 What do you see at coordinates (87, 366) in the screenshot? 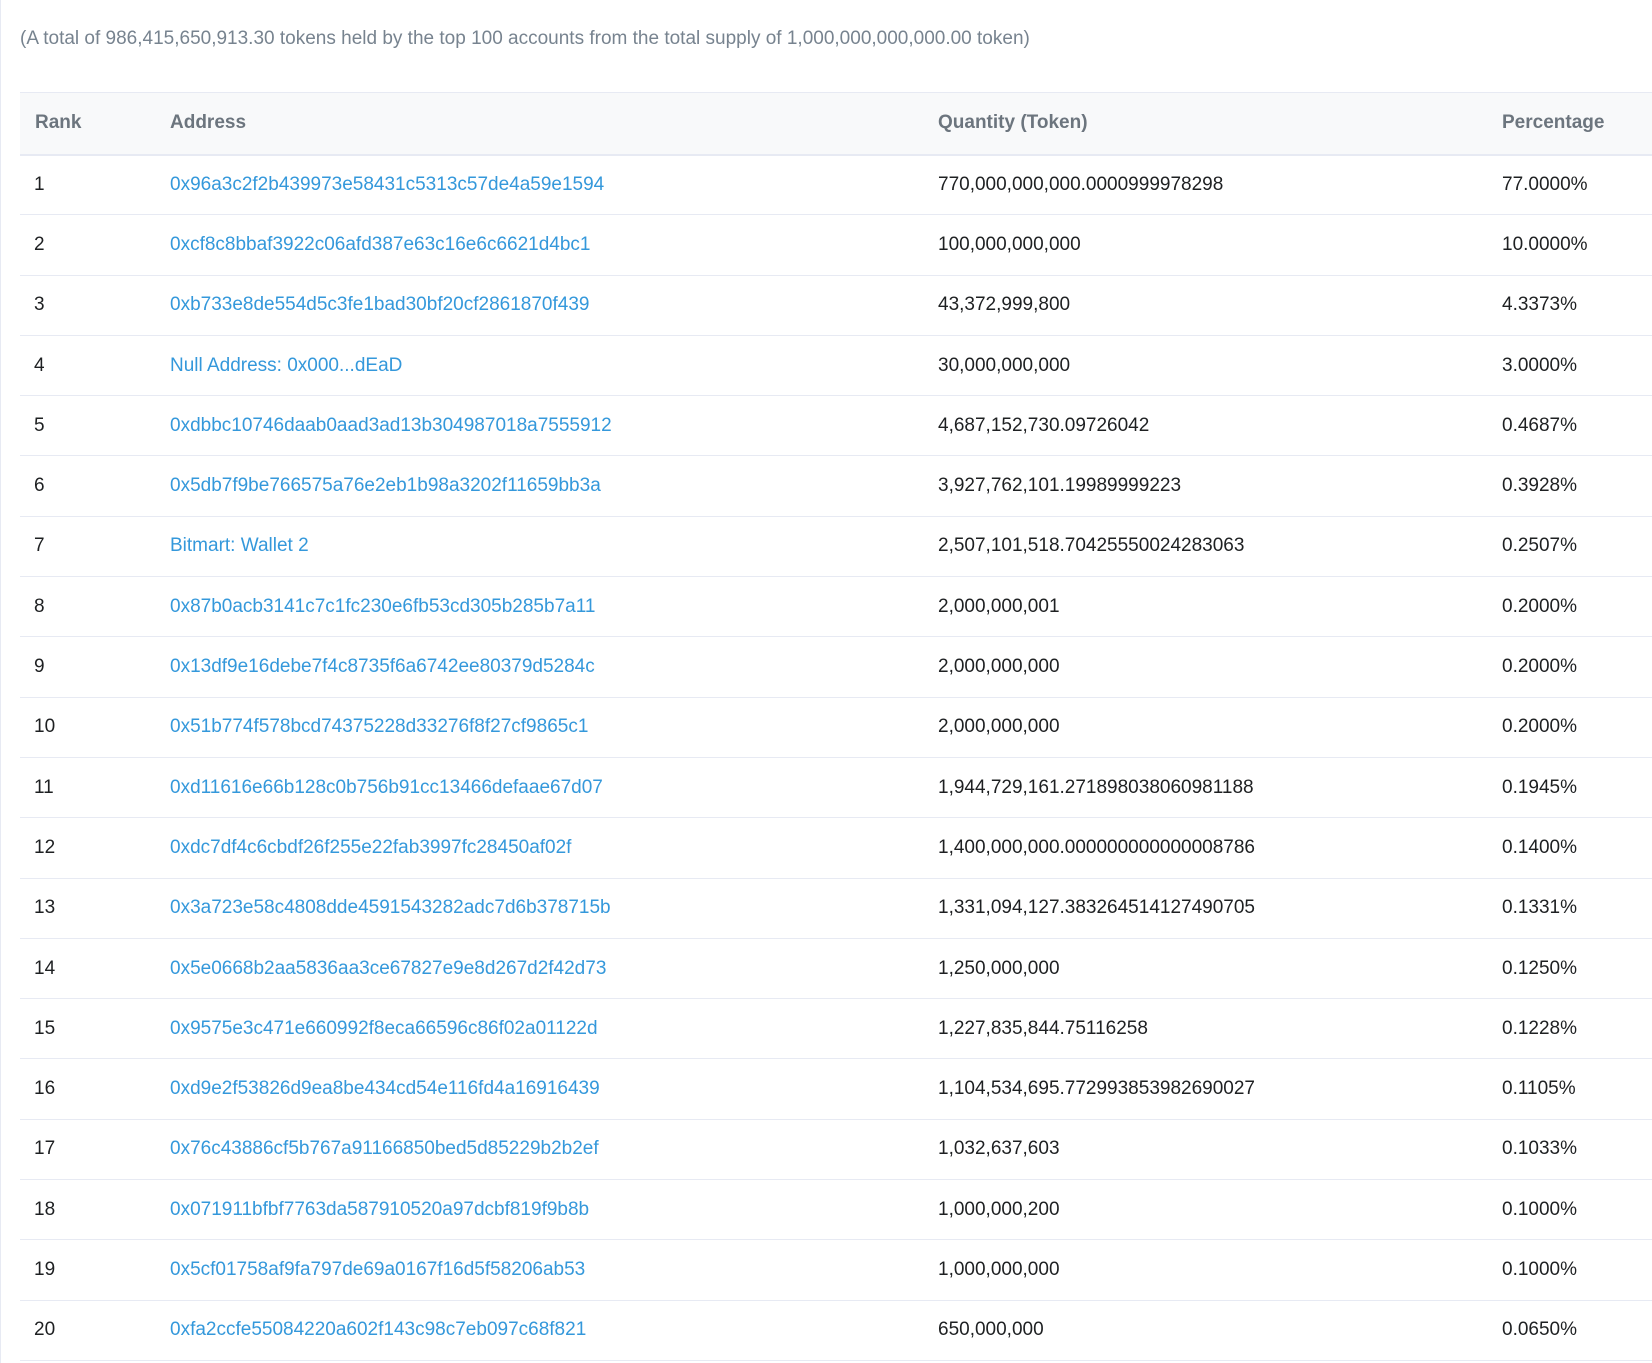
I see `rank-cell: 4` at bounding box center [87, 366].